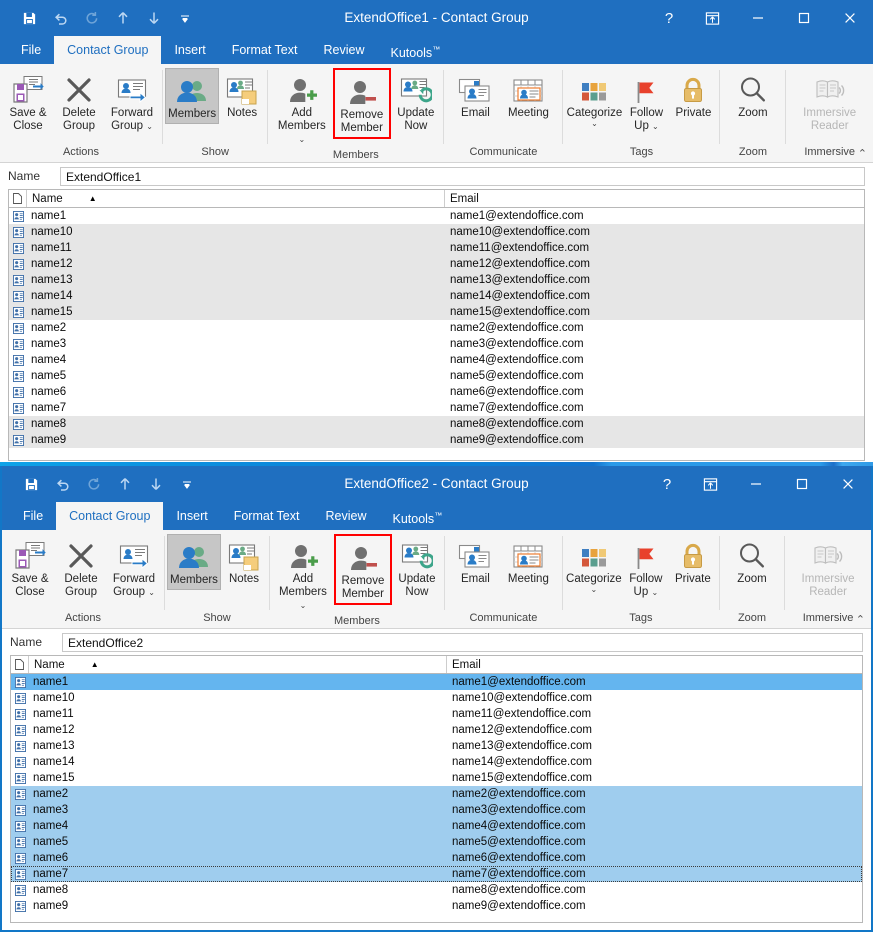 This screenshot has width=873, height=932. Describe the element at coordinates (462, 642) in the screenshot. I see `group-name-input: ExtendOffice2` at that location.